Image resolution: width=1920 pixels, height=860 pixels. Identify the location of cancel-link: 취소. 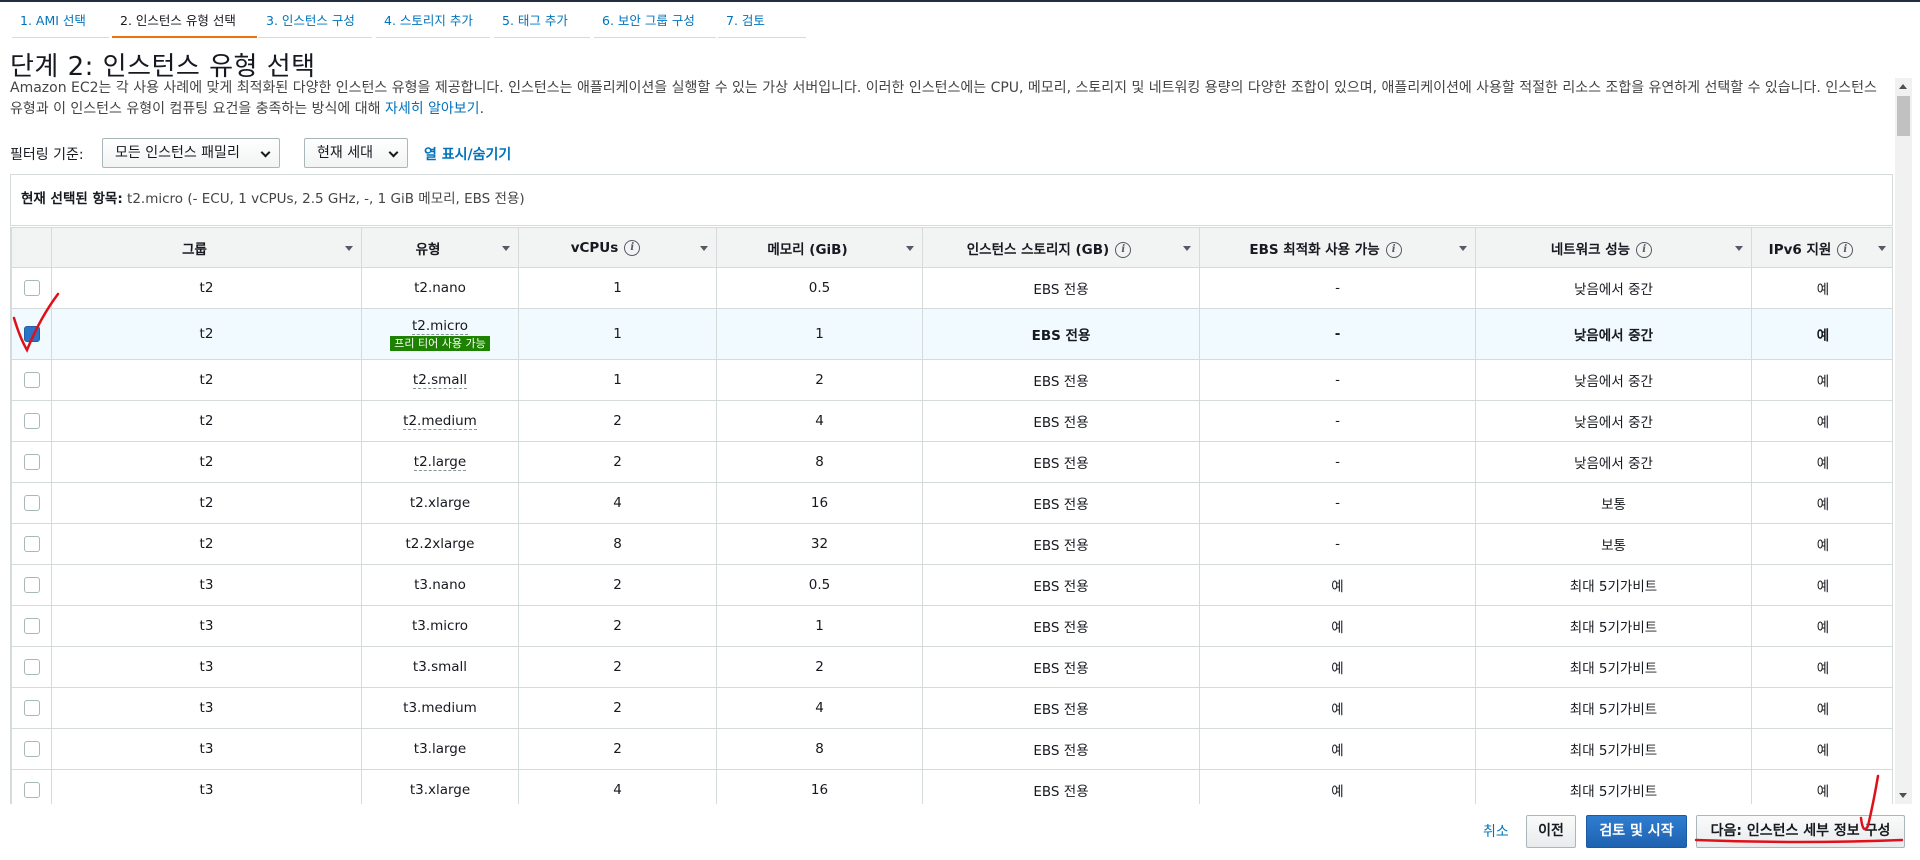
(1496, 831).